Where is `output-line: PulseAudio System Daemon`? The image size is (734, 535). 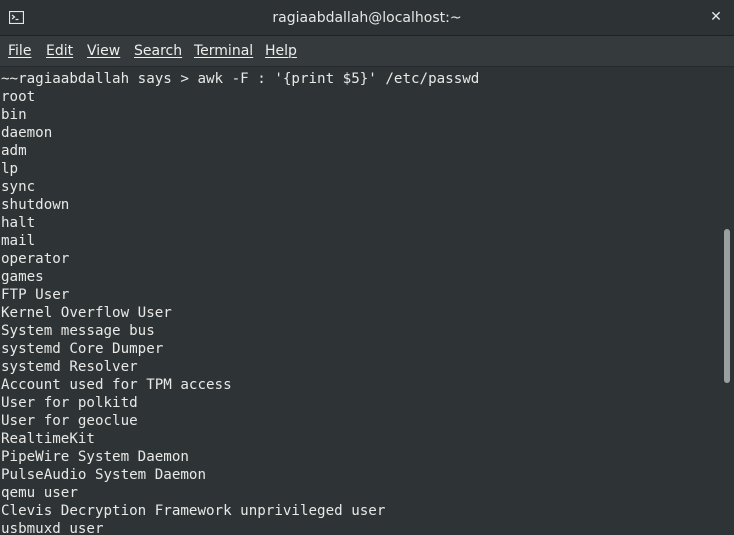 output-line: PulseAudio System Daemon is located at coordinates (103, 475).